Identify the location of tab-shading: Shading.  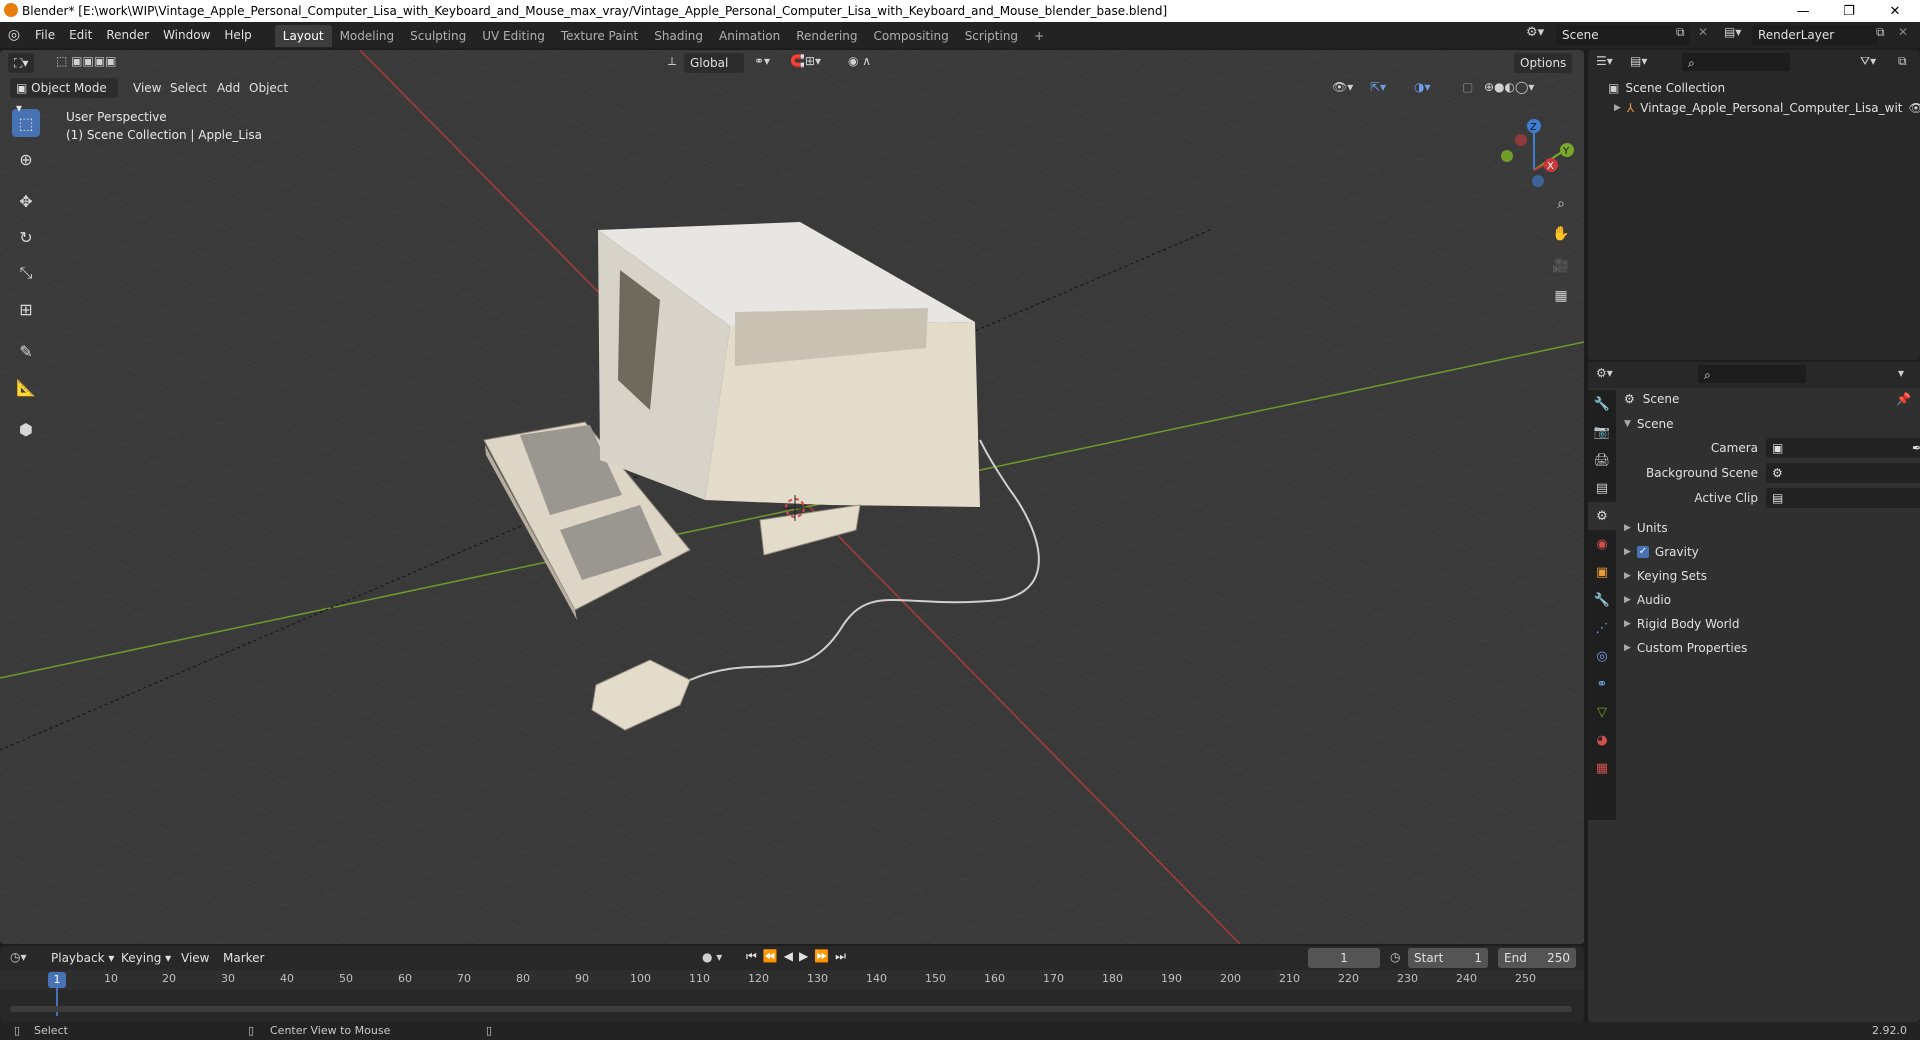
(678, 36).